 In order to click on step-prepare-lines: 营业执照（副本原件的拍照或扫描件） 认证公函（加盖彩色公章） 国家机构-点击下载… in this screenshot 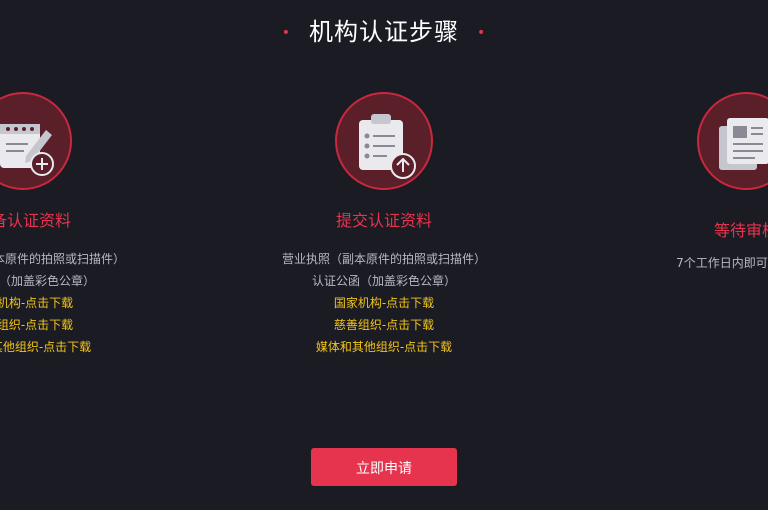, I will do `click(71, 303)`.